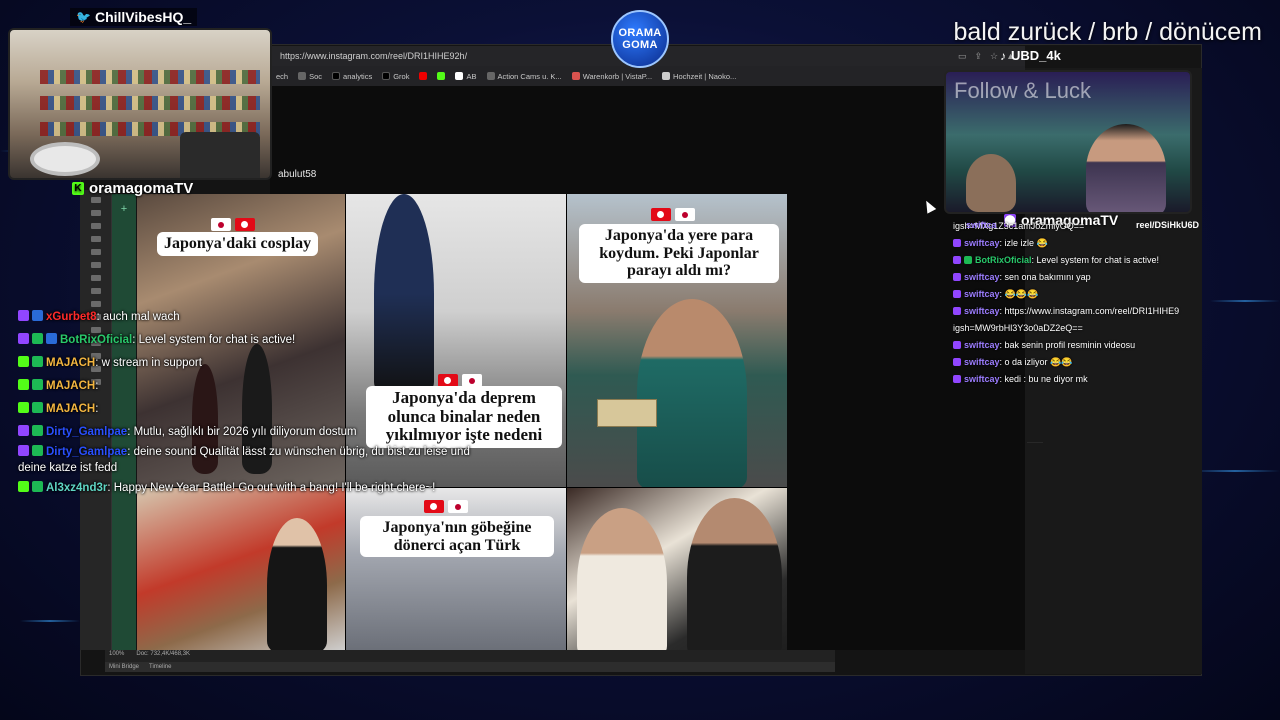  I want to click on bookmark-item: Soc, so click(310, 76).